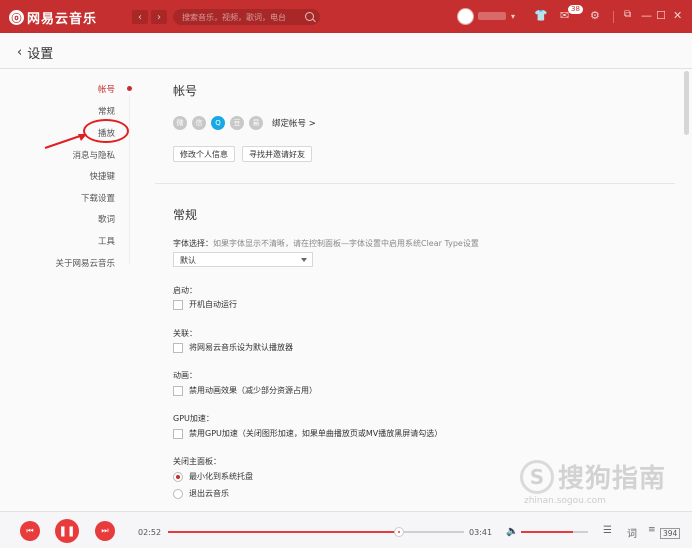 Image resolution: width=692 pixels, height=548 pixels. Describe the element at coordinates (204, 154) in the screenshot. I see `edit-info-button: 修改个人信息` at that location.